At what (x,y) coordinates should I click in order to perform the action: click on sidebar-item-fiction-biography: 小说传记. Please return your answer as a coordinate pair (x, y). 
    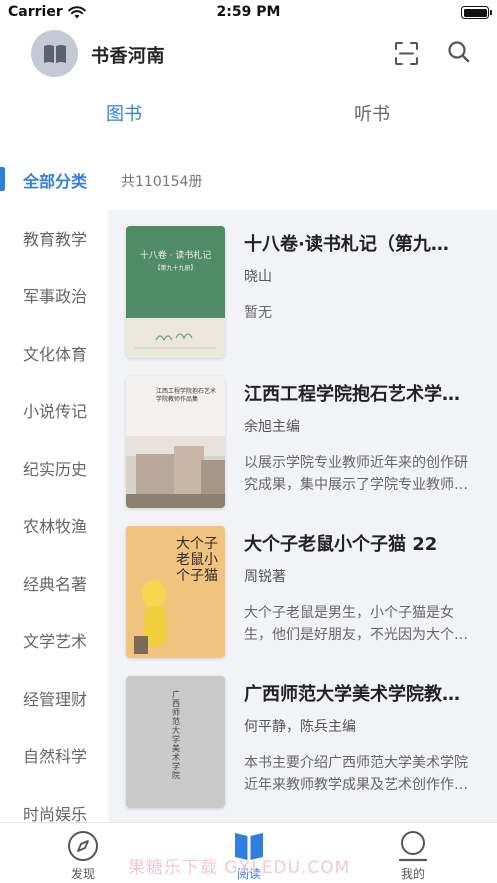
    Looking at the image, I should click on (55, 410).